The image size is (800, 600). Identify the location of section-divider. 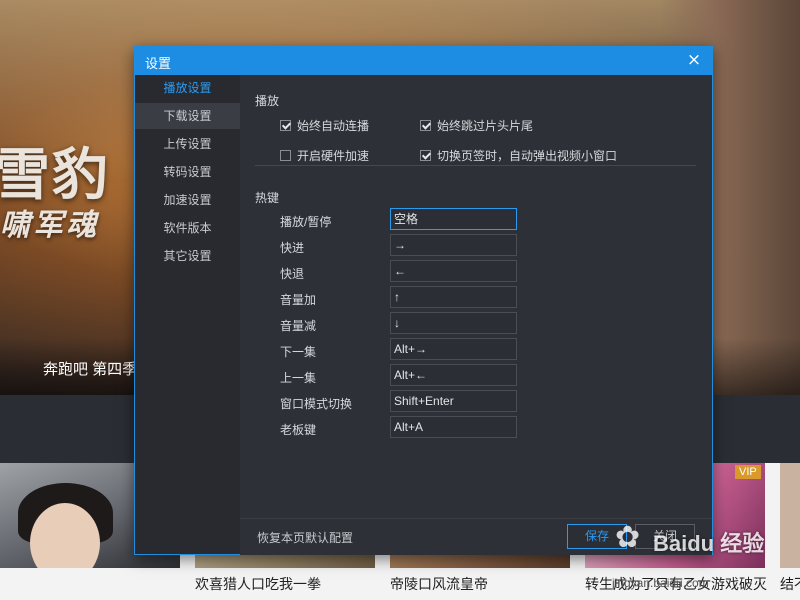
(475, 165).